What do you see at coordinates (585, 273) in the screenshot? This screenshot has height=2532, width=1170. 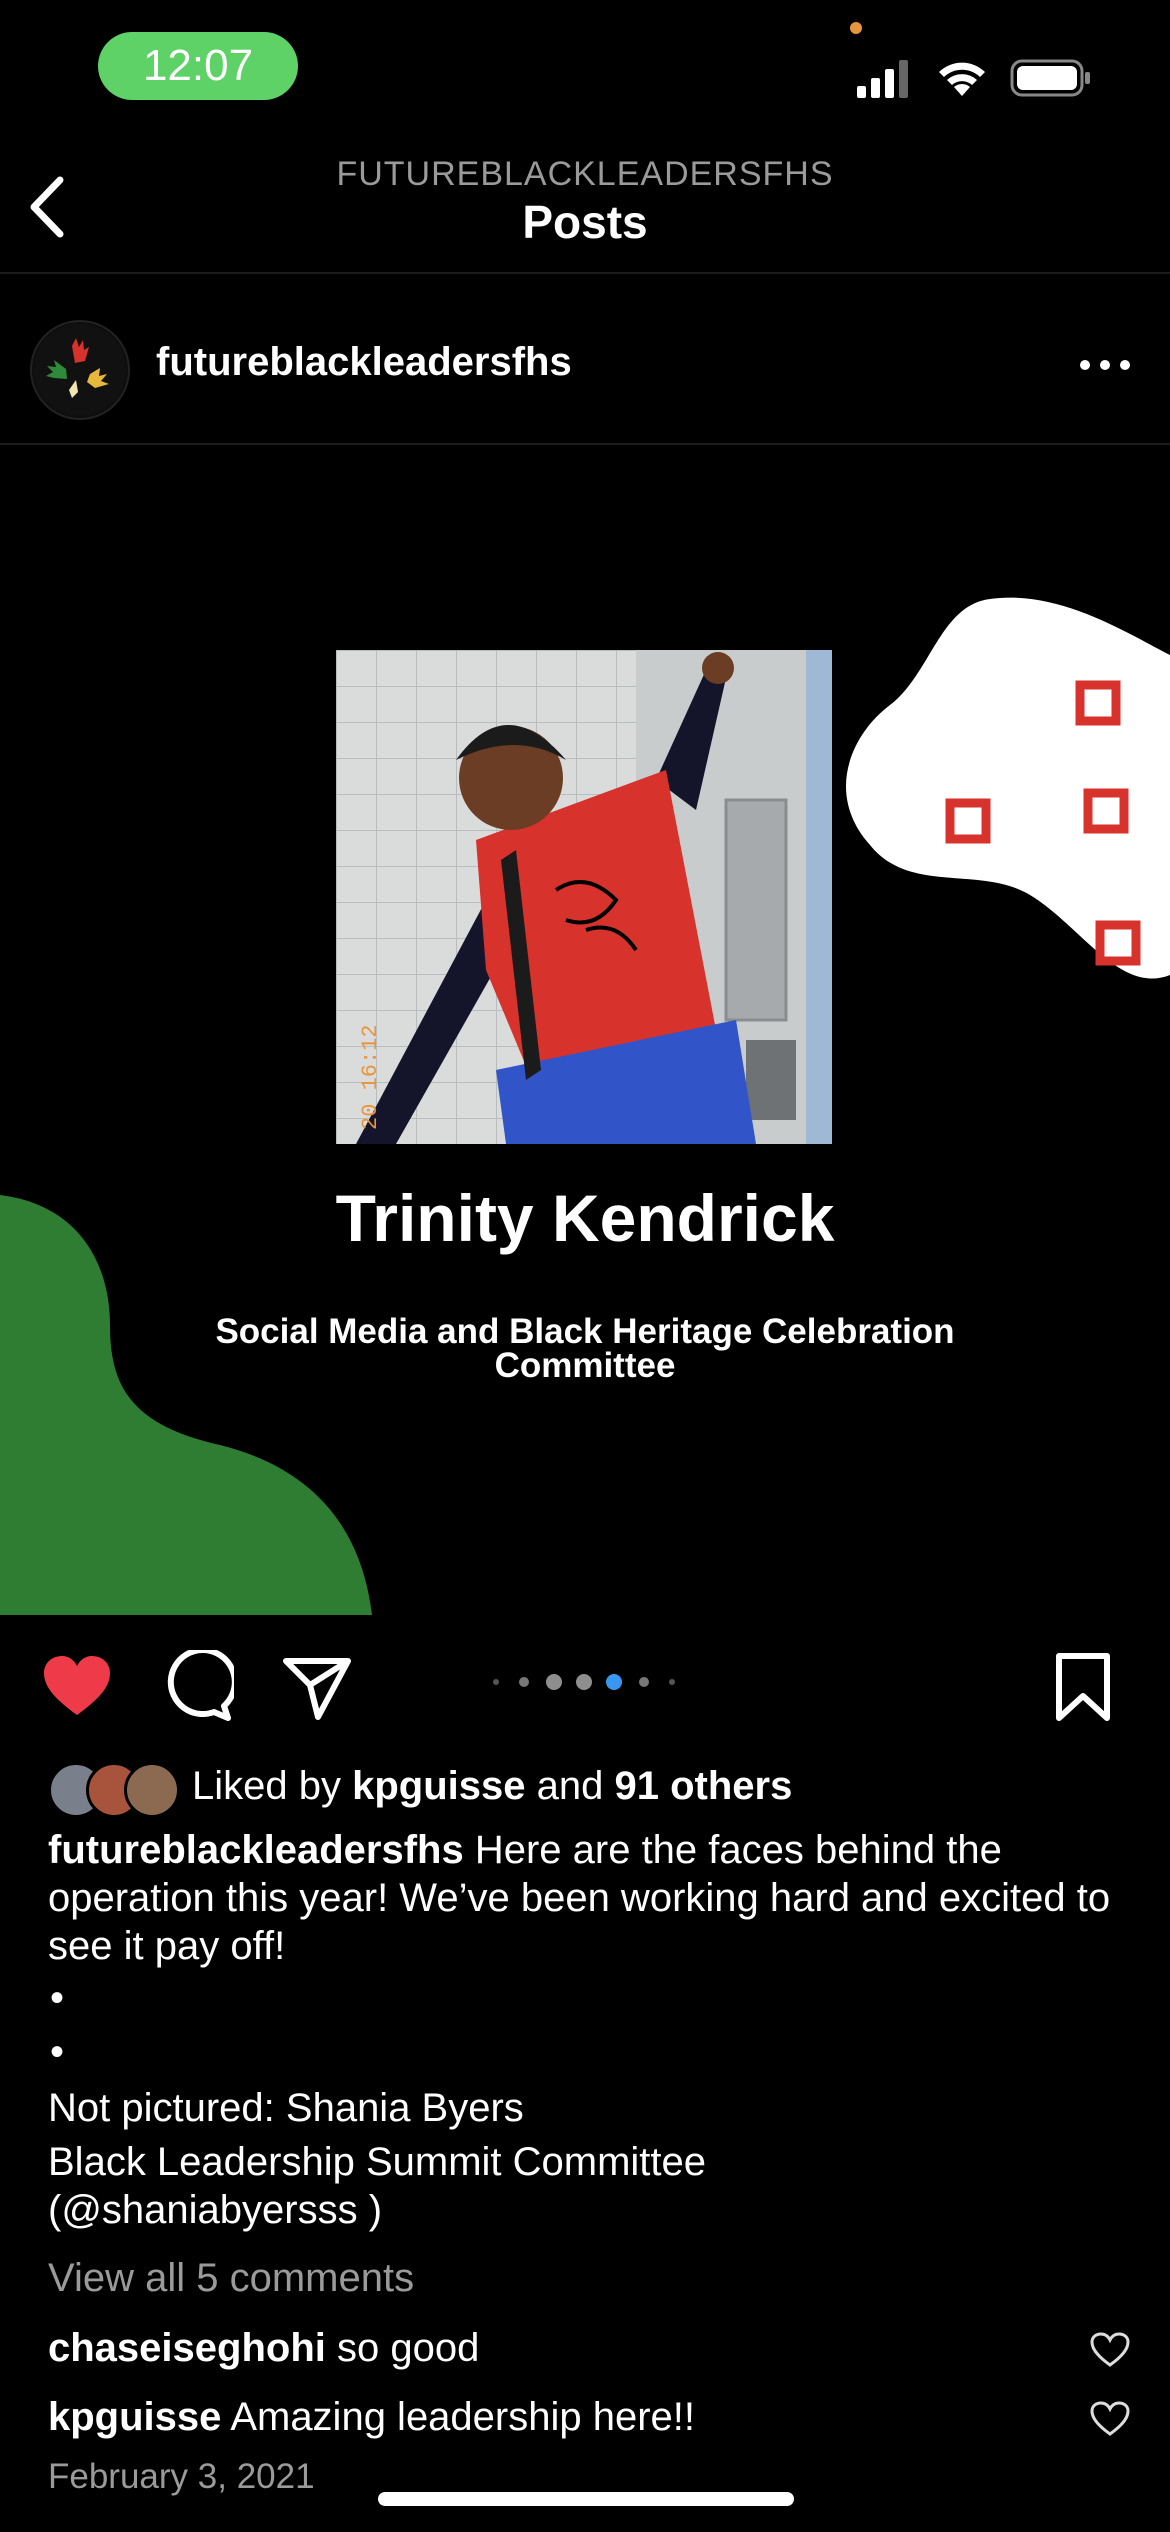 I see `header-divider` at bounding box center [585, 273].